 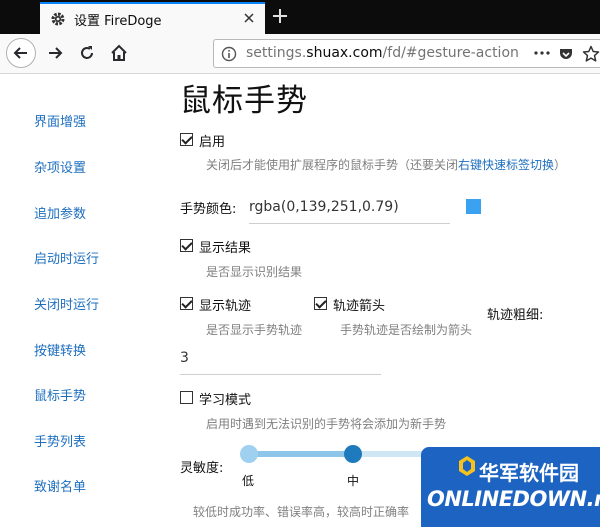 I want to click on nav-bar: settings.shuax.com/fd/#gesture-action, so click(x=300, y=54).